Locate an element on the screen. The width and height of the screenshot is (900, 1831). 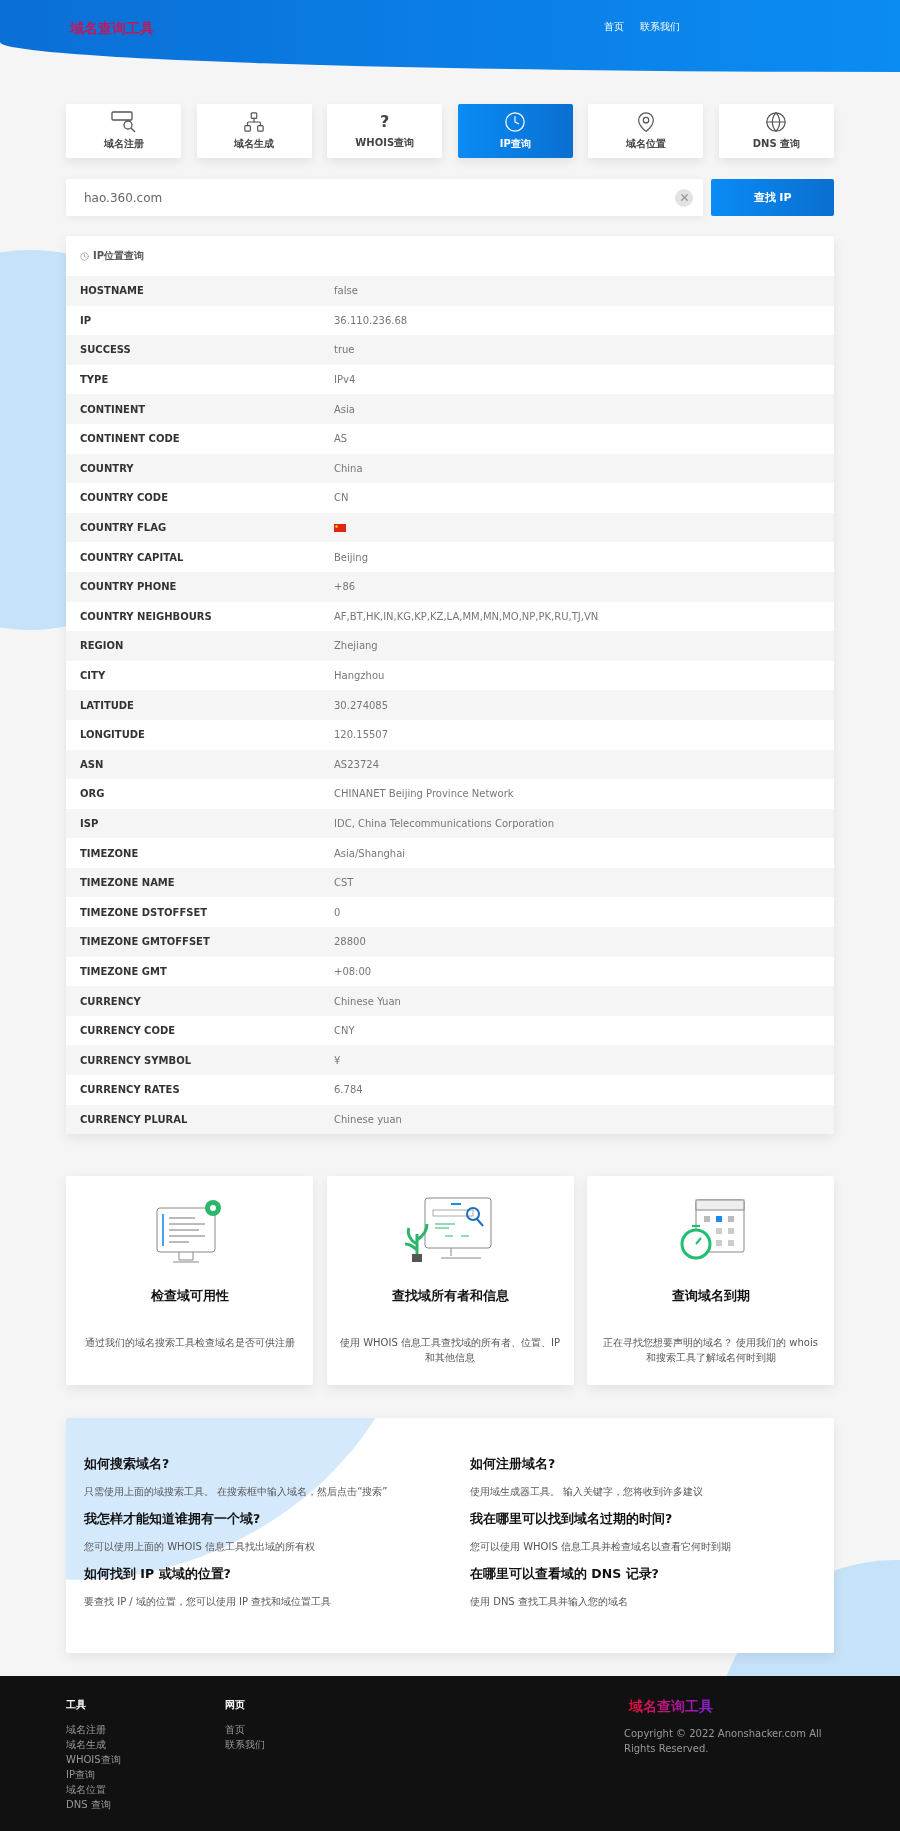
footer-link: DNS 查询 is located at coordinates (88, 1804).